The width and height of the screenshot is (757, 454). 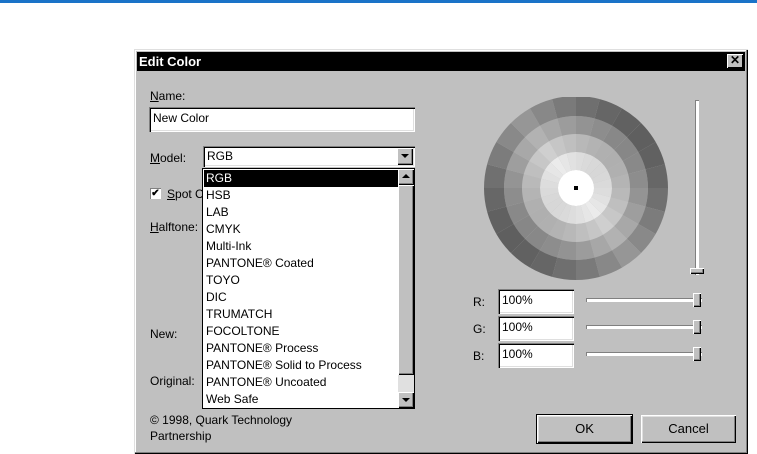 What do you see at coordinates (301, 178) in the screenshot?
I see `model-option: RGB` at bounding box center [301, 178].